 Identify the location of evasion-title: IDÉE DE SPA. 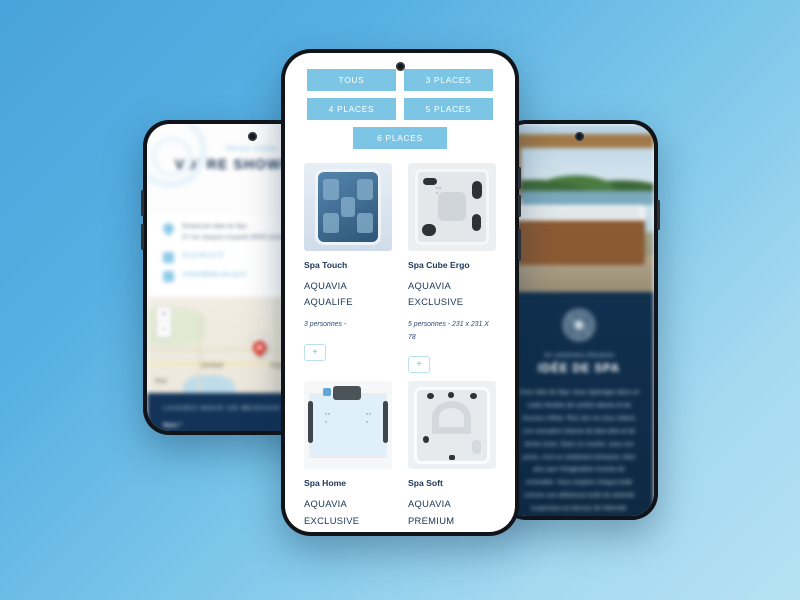
(579, 369).